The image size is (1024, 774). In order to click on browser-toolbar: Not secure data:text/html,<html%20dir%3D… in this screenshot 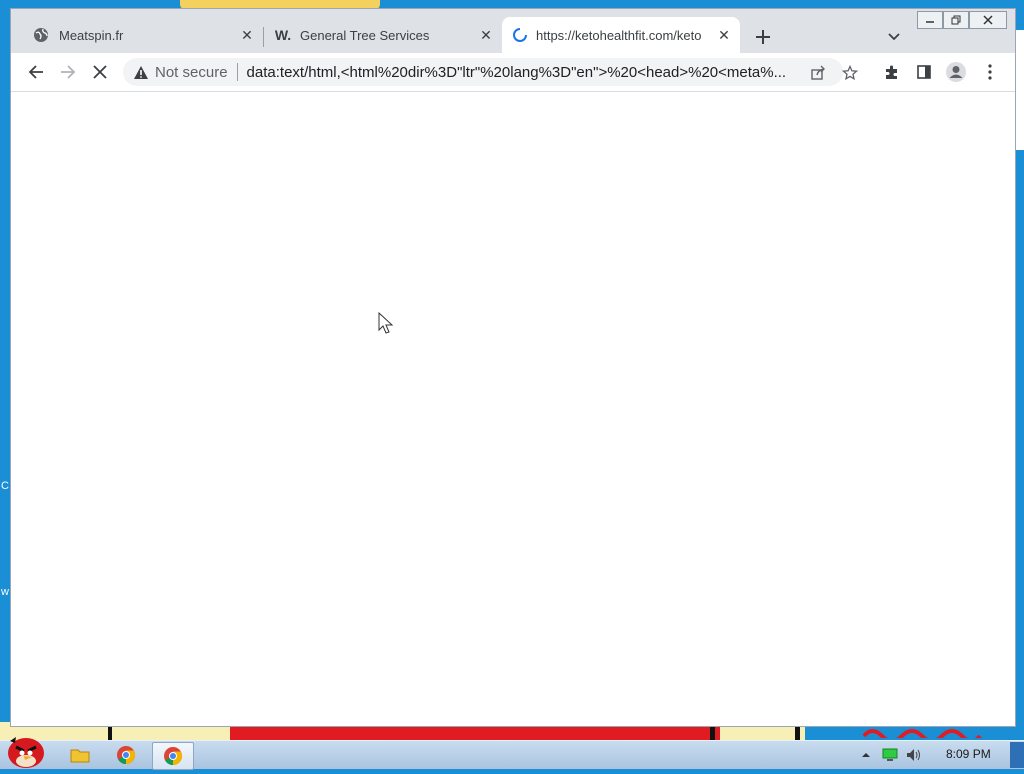, I will do `click(513, 72)`.